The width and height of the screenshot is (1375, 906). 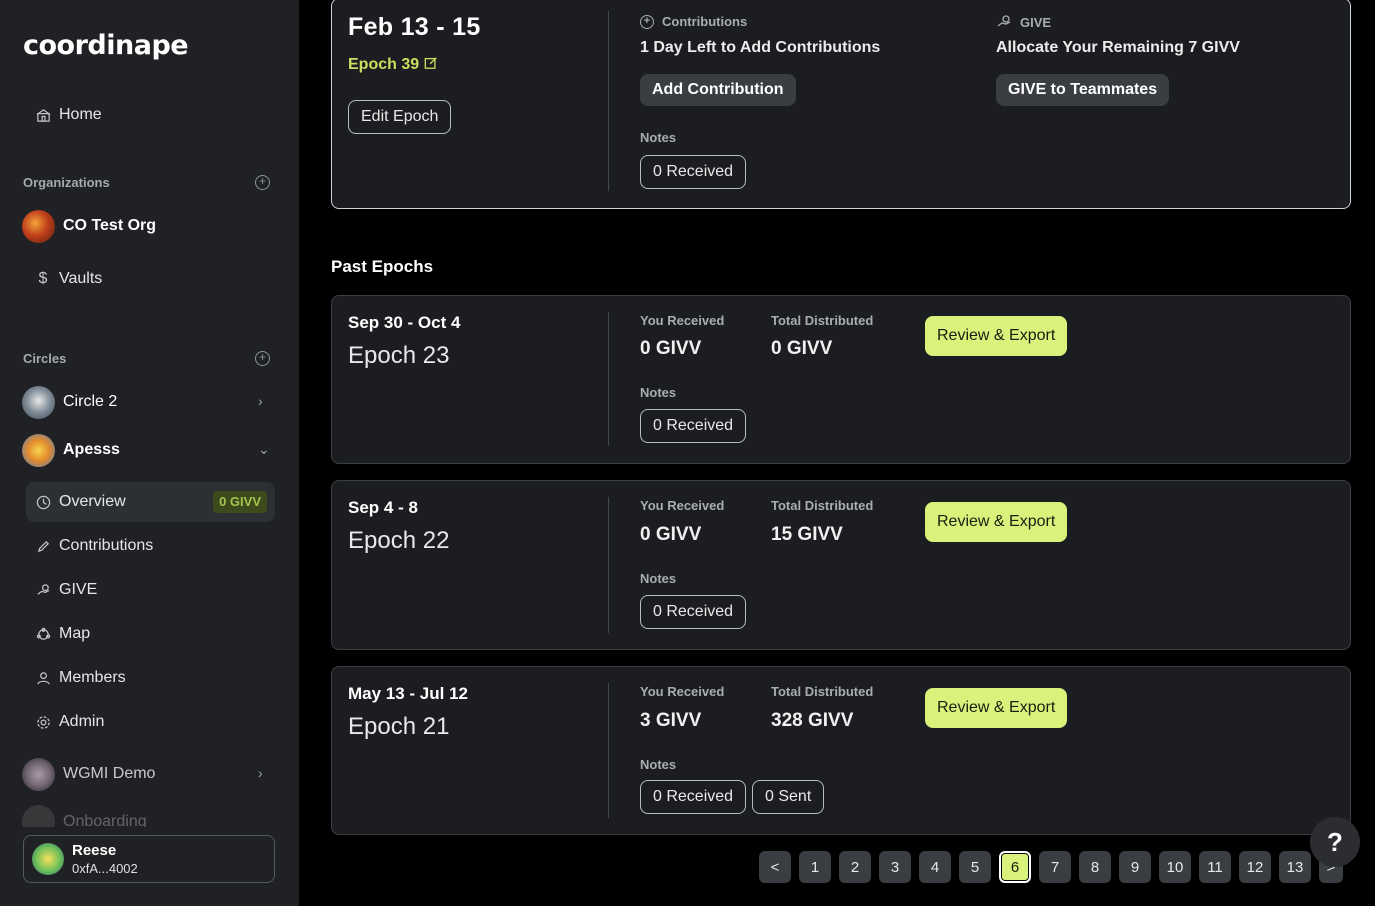 What do you see at coordinates (66, 182) in the screenshot?
I see `organizations-label: Organizations` at bounding box center [66, 182].